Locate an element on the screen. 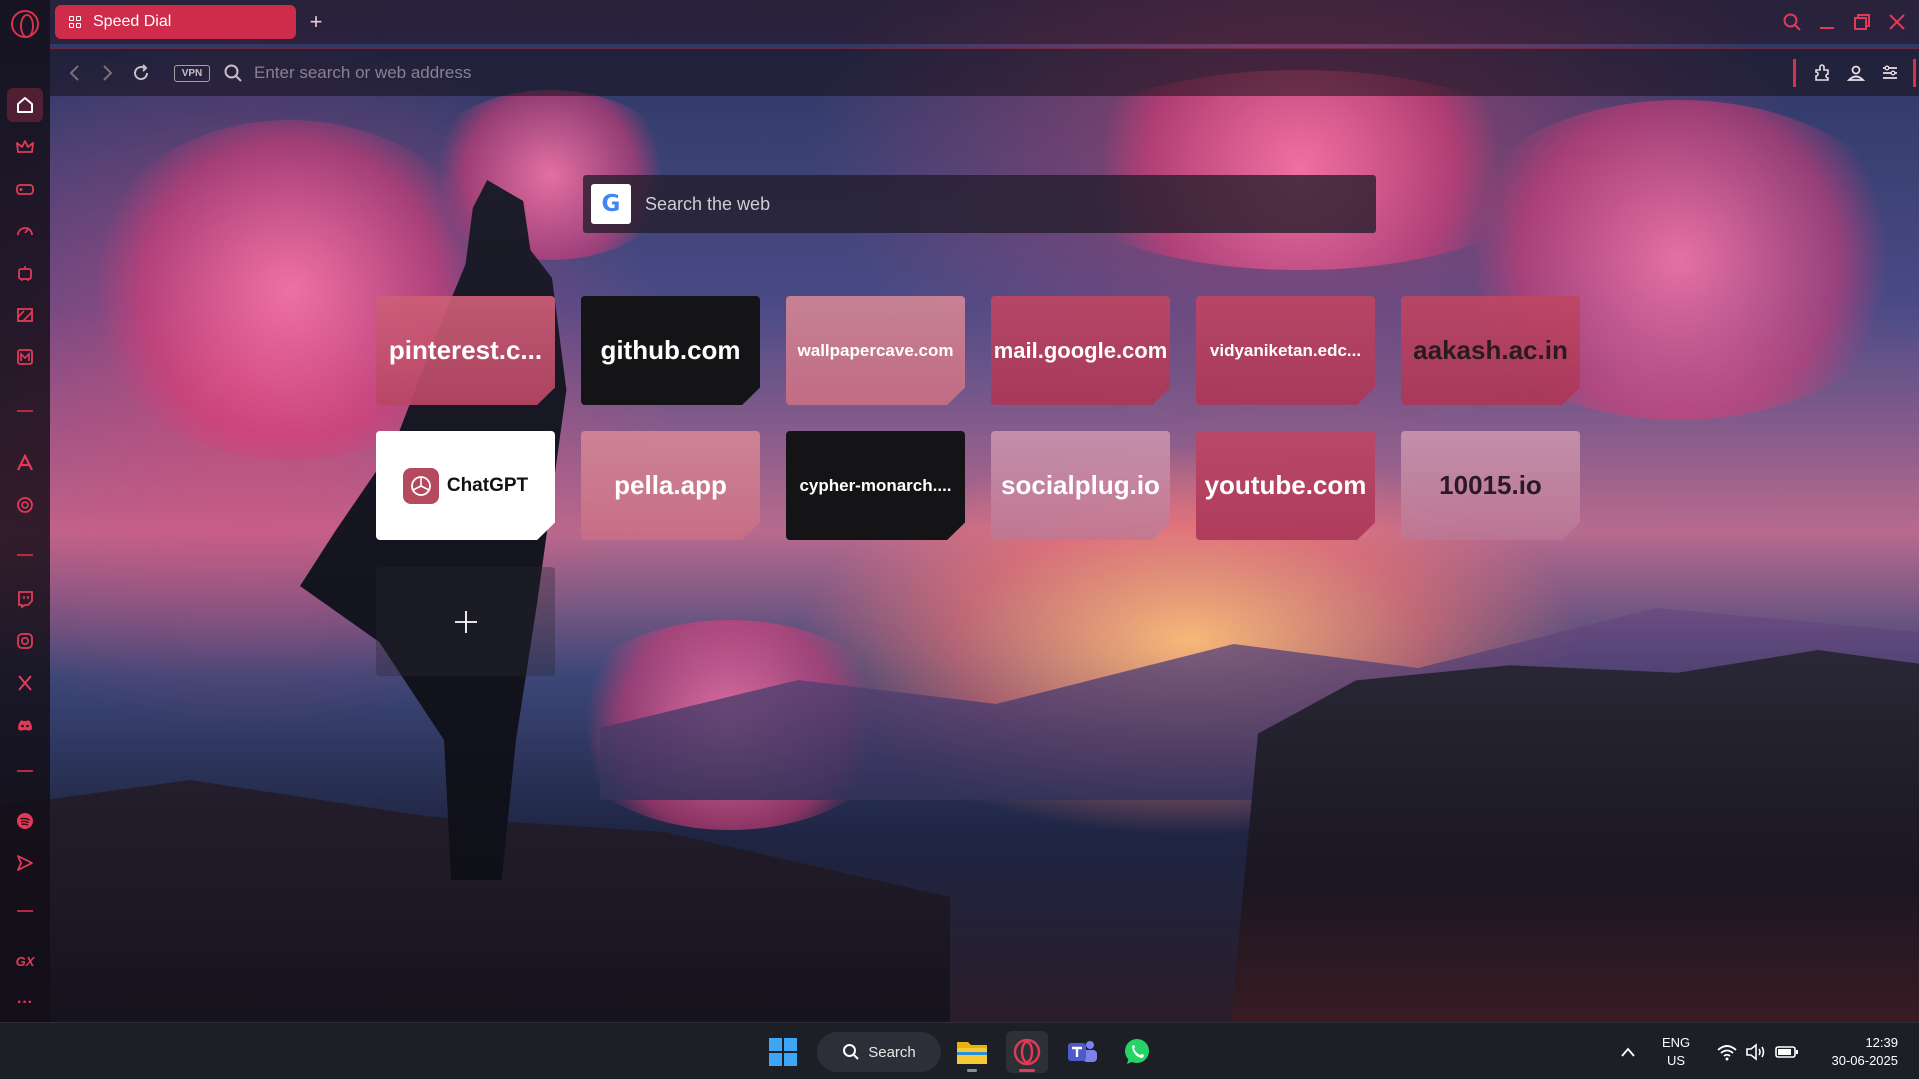 This screenshot has width=1919, height=1079. whatsapp-icon is located at coordinates (1137, 1052).